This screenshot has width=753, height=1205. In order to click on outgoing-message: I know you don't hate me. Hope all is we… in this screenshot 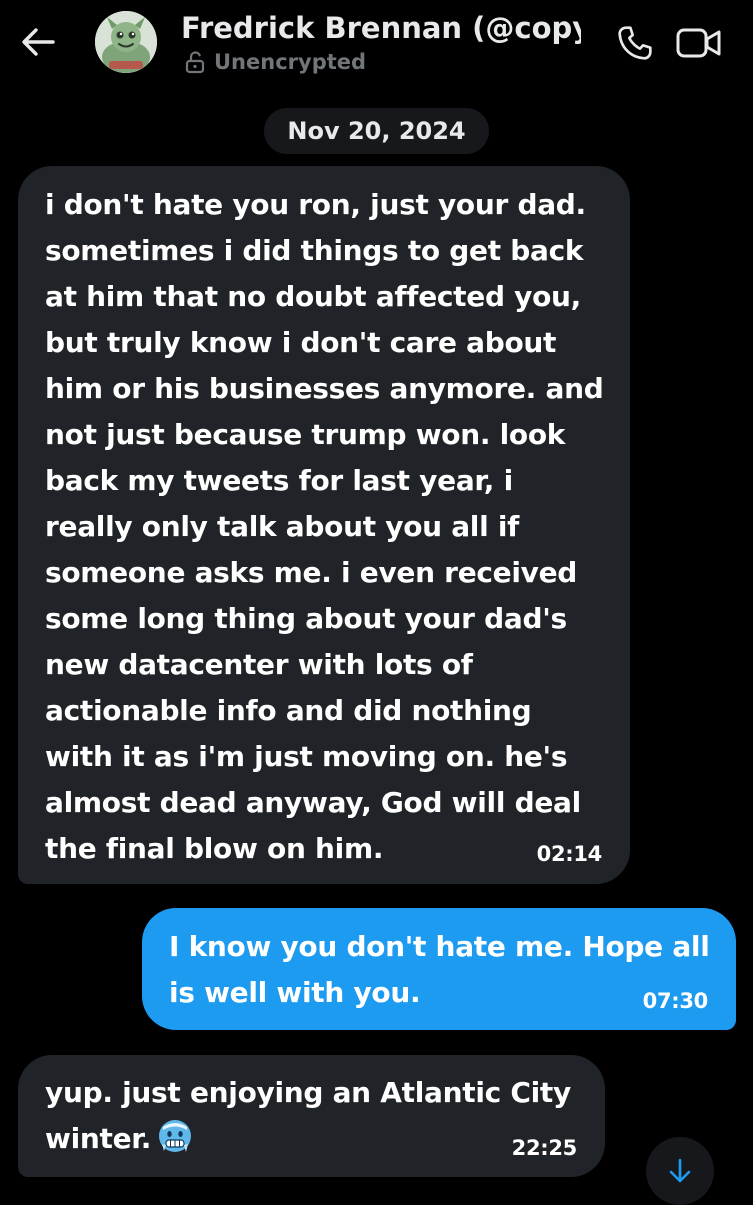, I will do `click(439, 969)`.